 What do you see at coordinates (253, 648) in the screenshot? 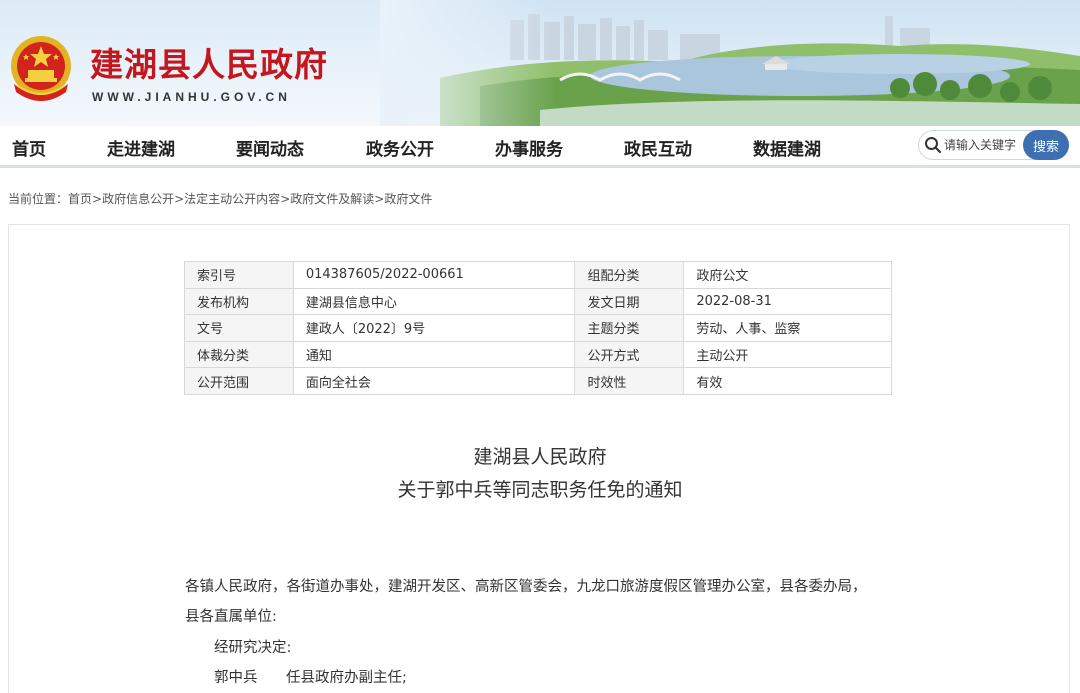
I see `document-decision: 经研究决定:` at bounding box center [253, 648].